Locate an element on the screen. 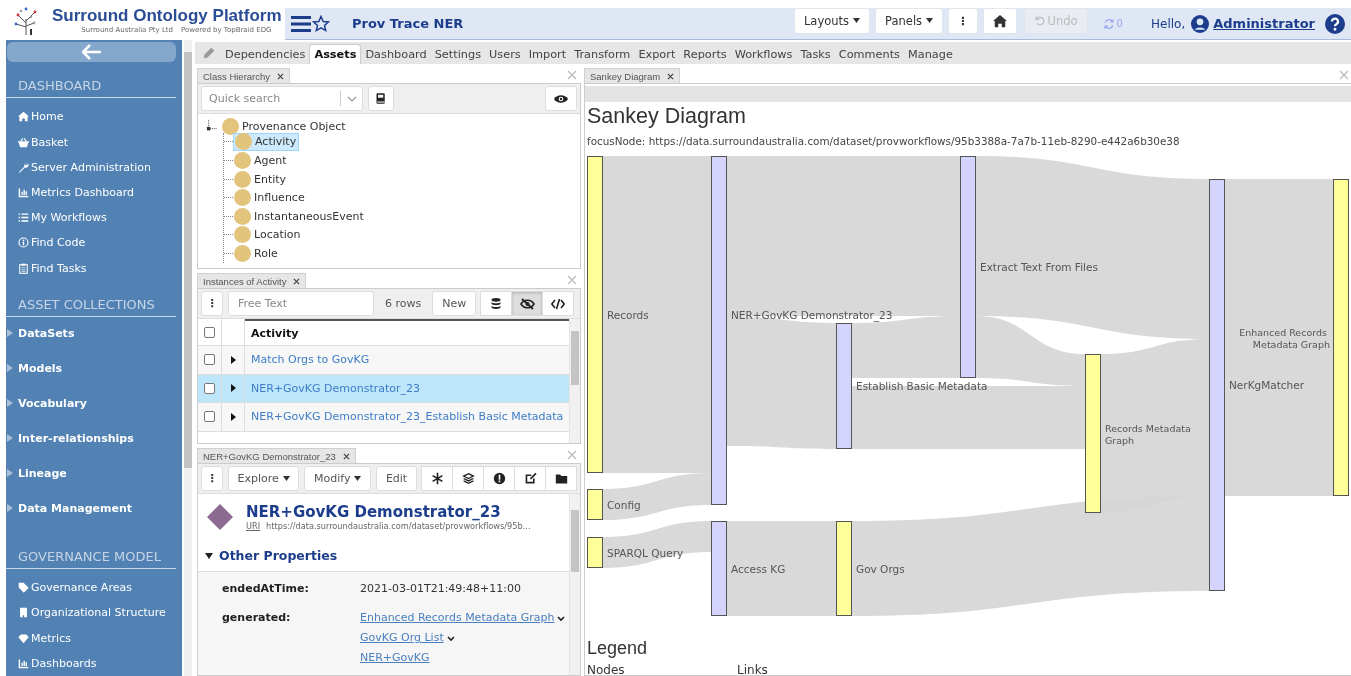 The width and height of the screenshot is (1351, 676). database-button is located at coordinates (496, 303).